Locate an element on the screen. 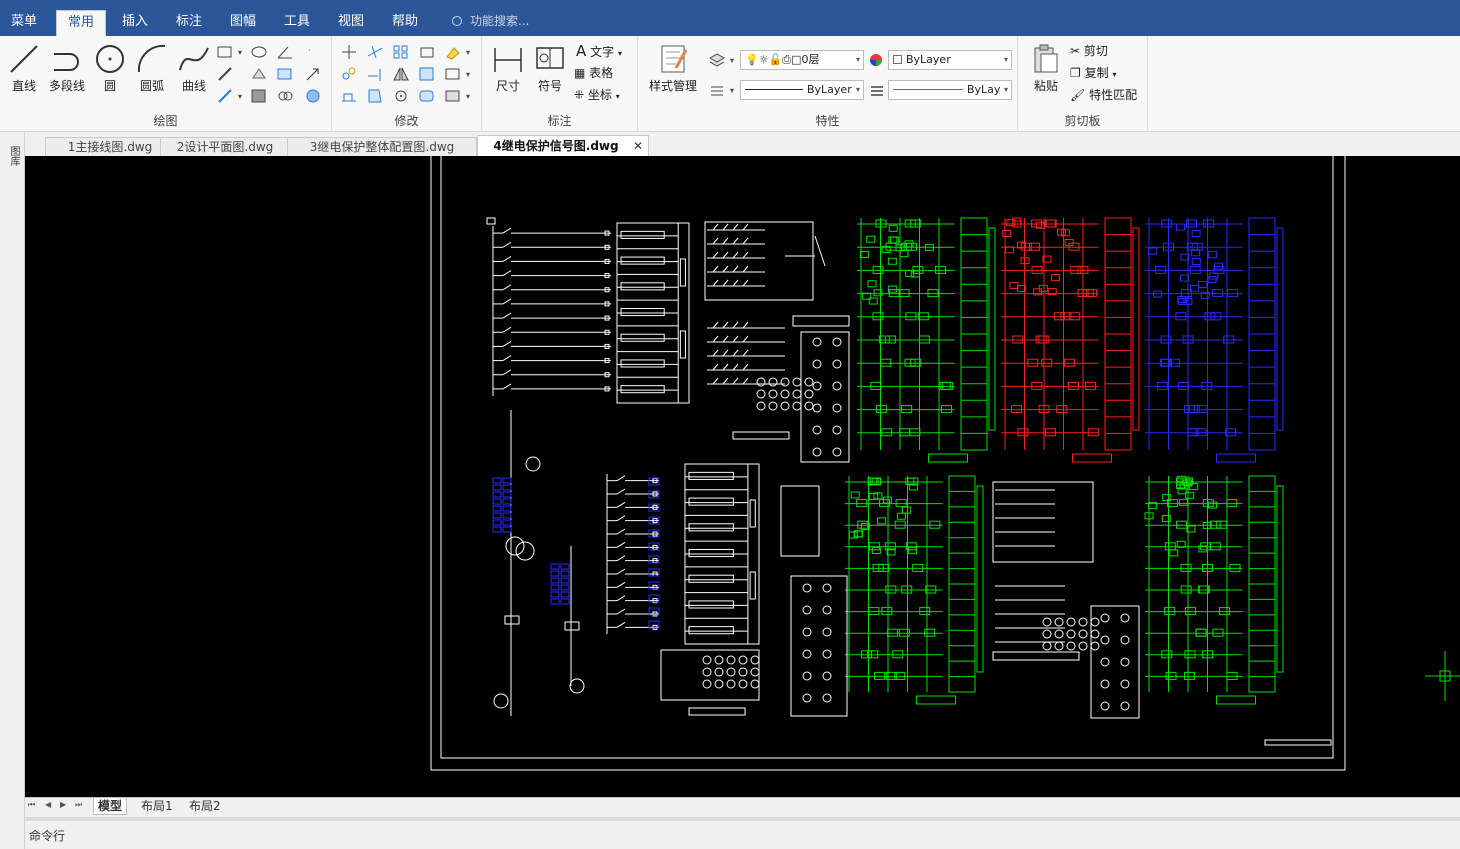  next-layout-icon: ▶ is located at coordinates (63, 804).